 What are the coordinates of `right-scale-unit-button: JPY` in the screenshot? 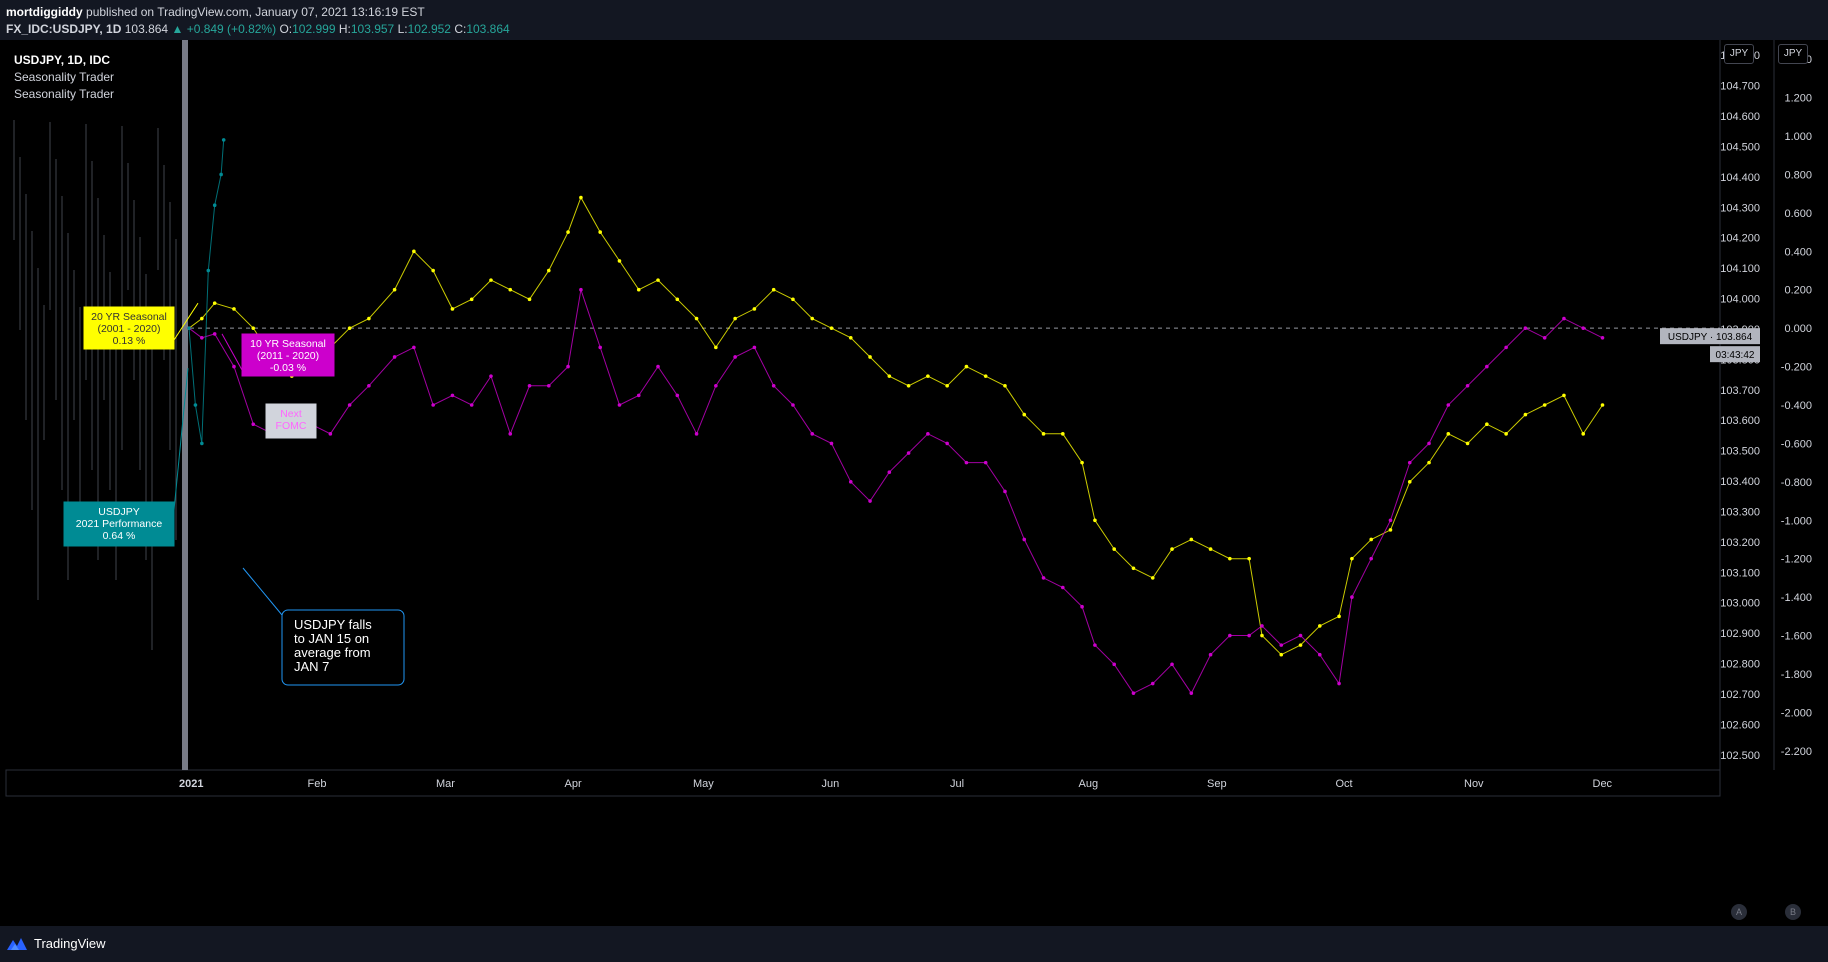 It's located at (1793, 54).